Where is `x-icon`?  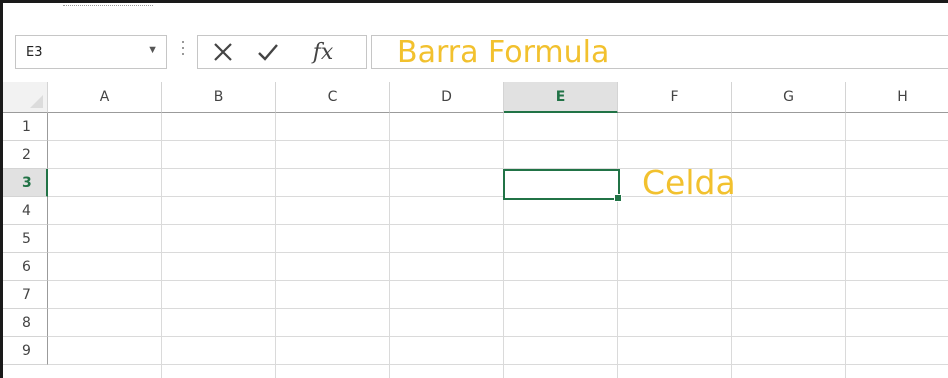 x-icon is located at coordinates (223, 52).